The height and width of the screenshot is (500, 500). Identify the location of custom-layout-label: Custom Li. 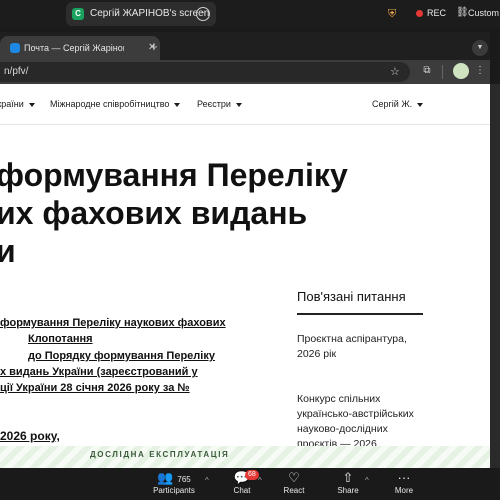
(484, 13).